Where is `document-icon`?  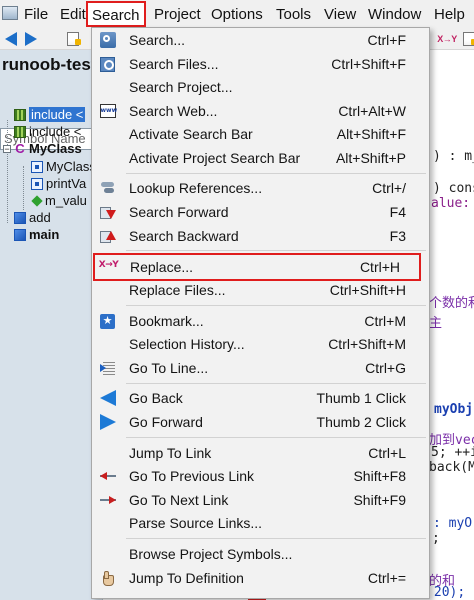 document-icon is located at coordinates (468, 38).